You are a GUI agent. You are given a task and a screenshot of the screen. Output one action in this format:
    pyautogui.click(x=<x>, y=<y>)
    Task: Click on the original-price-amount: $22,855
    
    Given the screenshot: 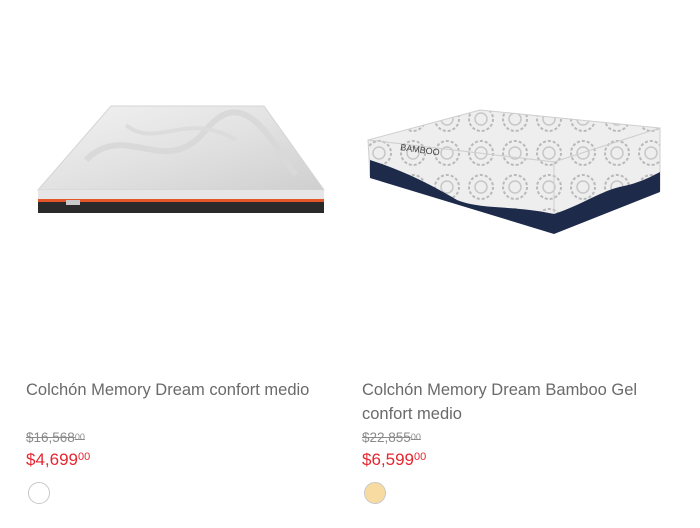 What is the action you would take?
    pyautogui.click(x=386, y=437)
    